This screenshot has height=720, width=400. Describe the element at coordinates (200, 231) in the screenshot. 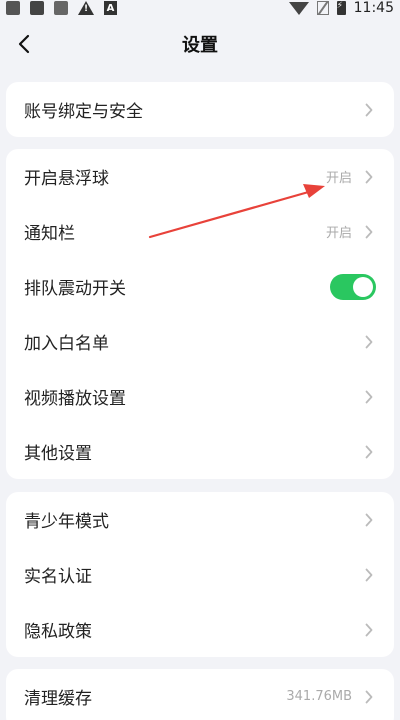

I see `settings-item-notification-bar: 通知栏 开启` at that location.